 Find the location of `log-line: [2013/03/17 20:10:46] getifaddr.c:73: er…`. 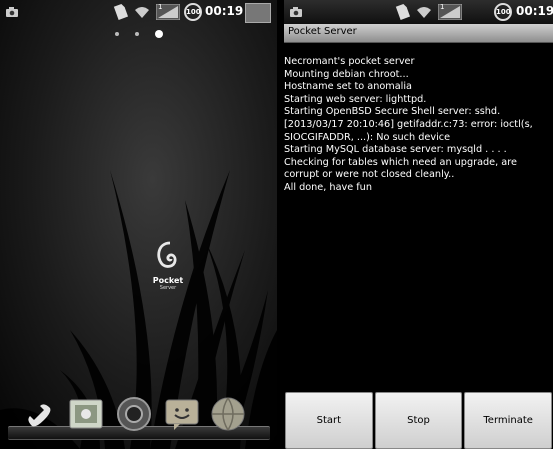

log-line: [2013/03/17 20:10:46] getifaddr.c:73: er… is located at coordinates (408, 130).